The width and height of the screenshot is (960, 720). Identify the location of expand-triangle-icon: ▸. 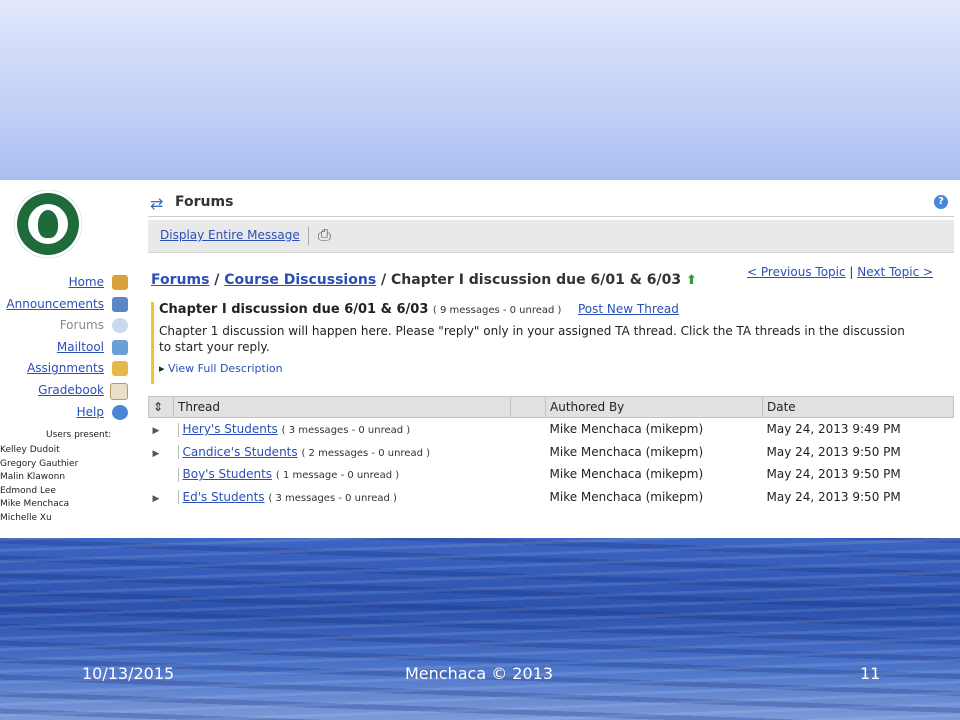
(162, 368).